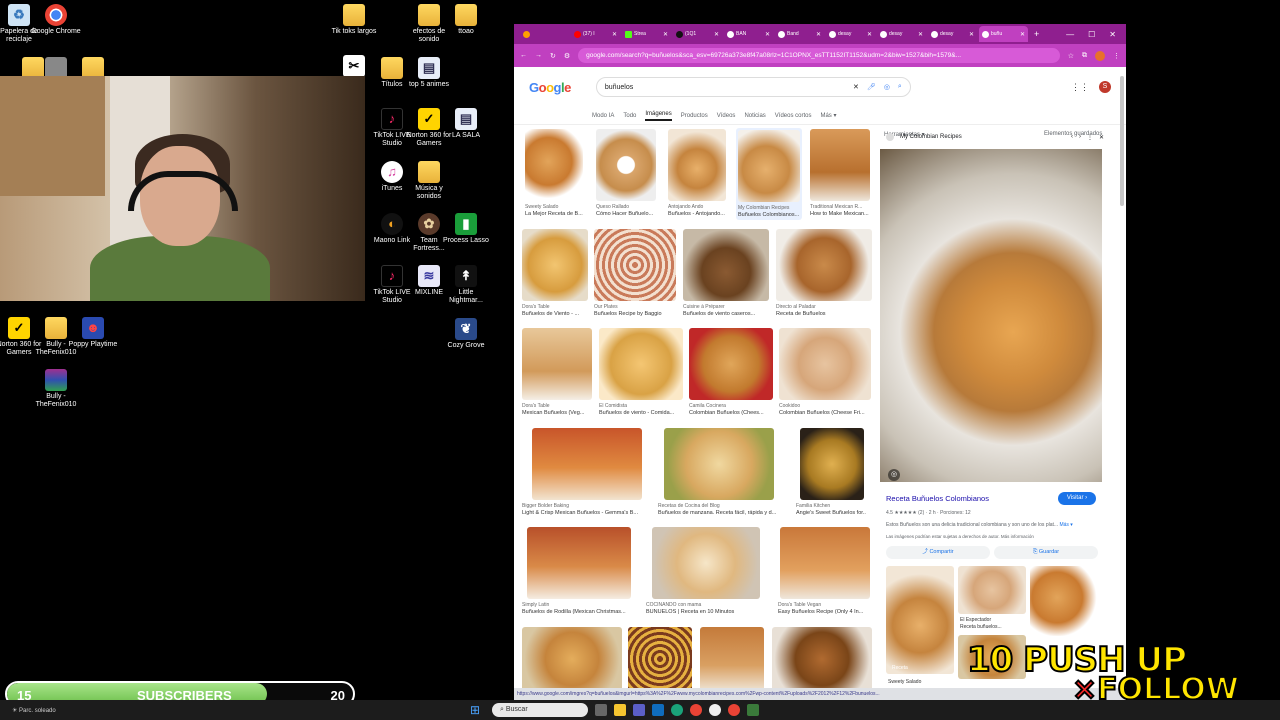  Describe the element at coordinates (748, 34) in the screenshot. I see `browser-tab: BAN ✕` at that location.